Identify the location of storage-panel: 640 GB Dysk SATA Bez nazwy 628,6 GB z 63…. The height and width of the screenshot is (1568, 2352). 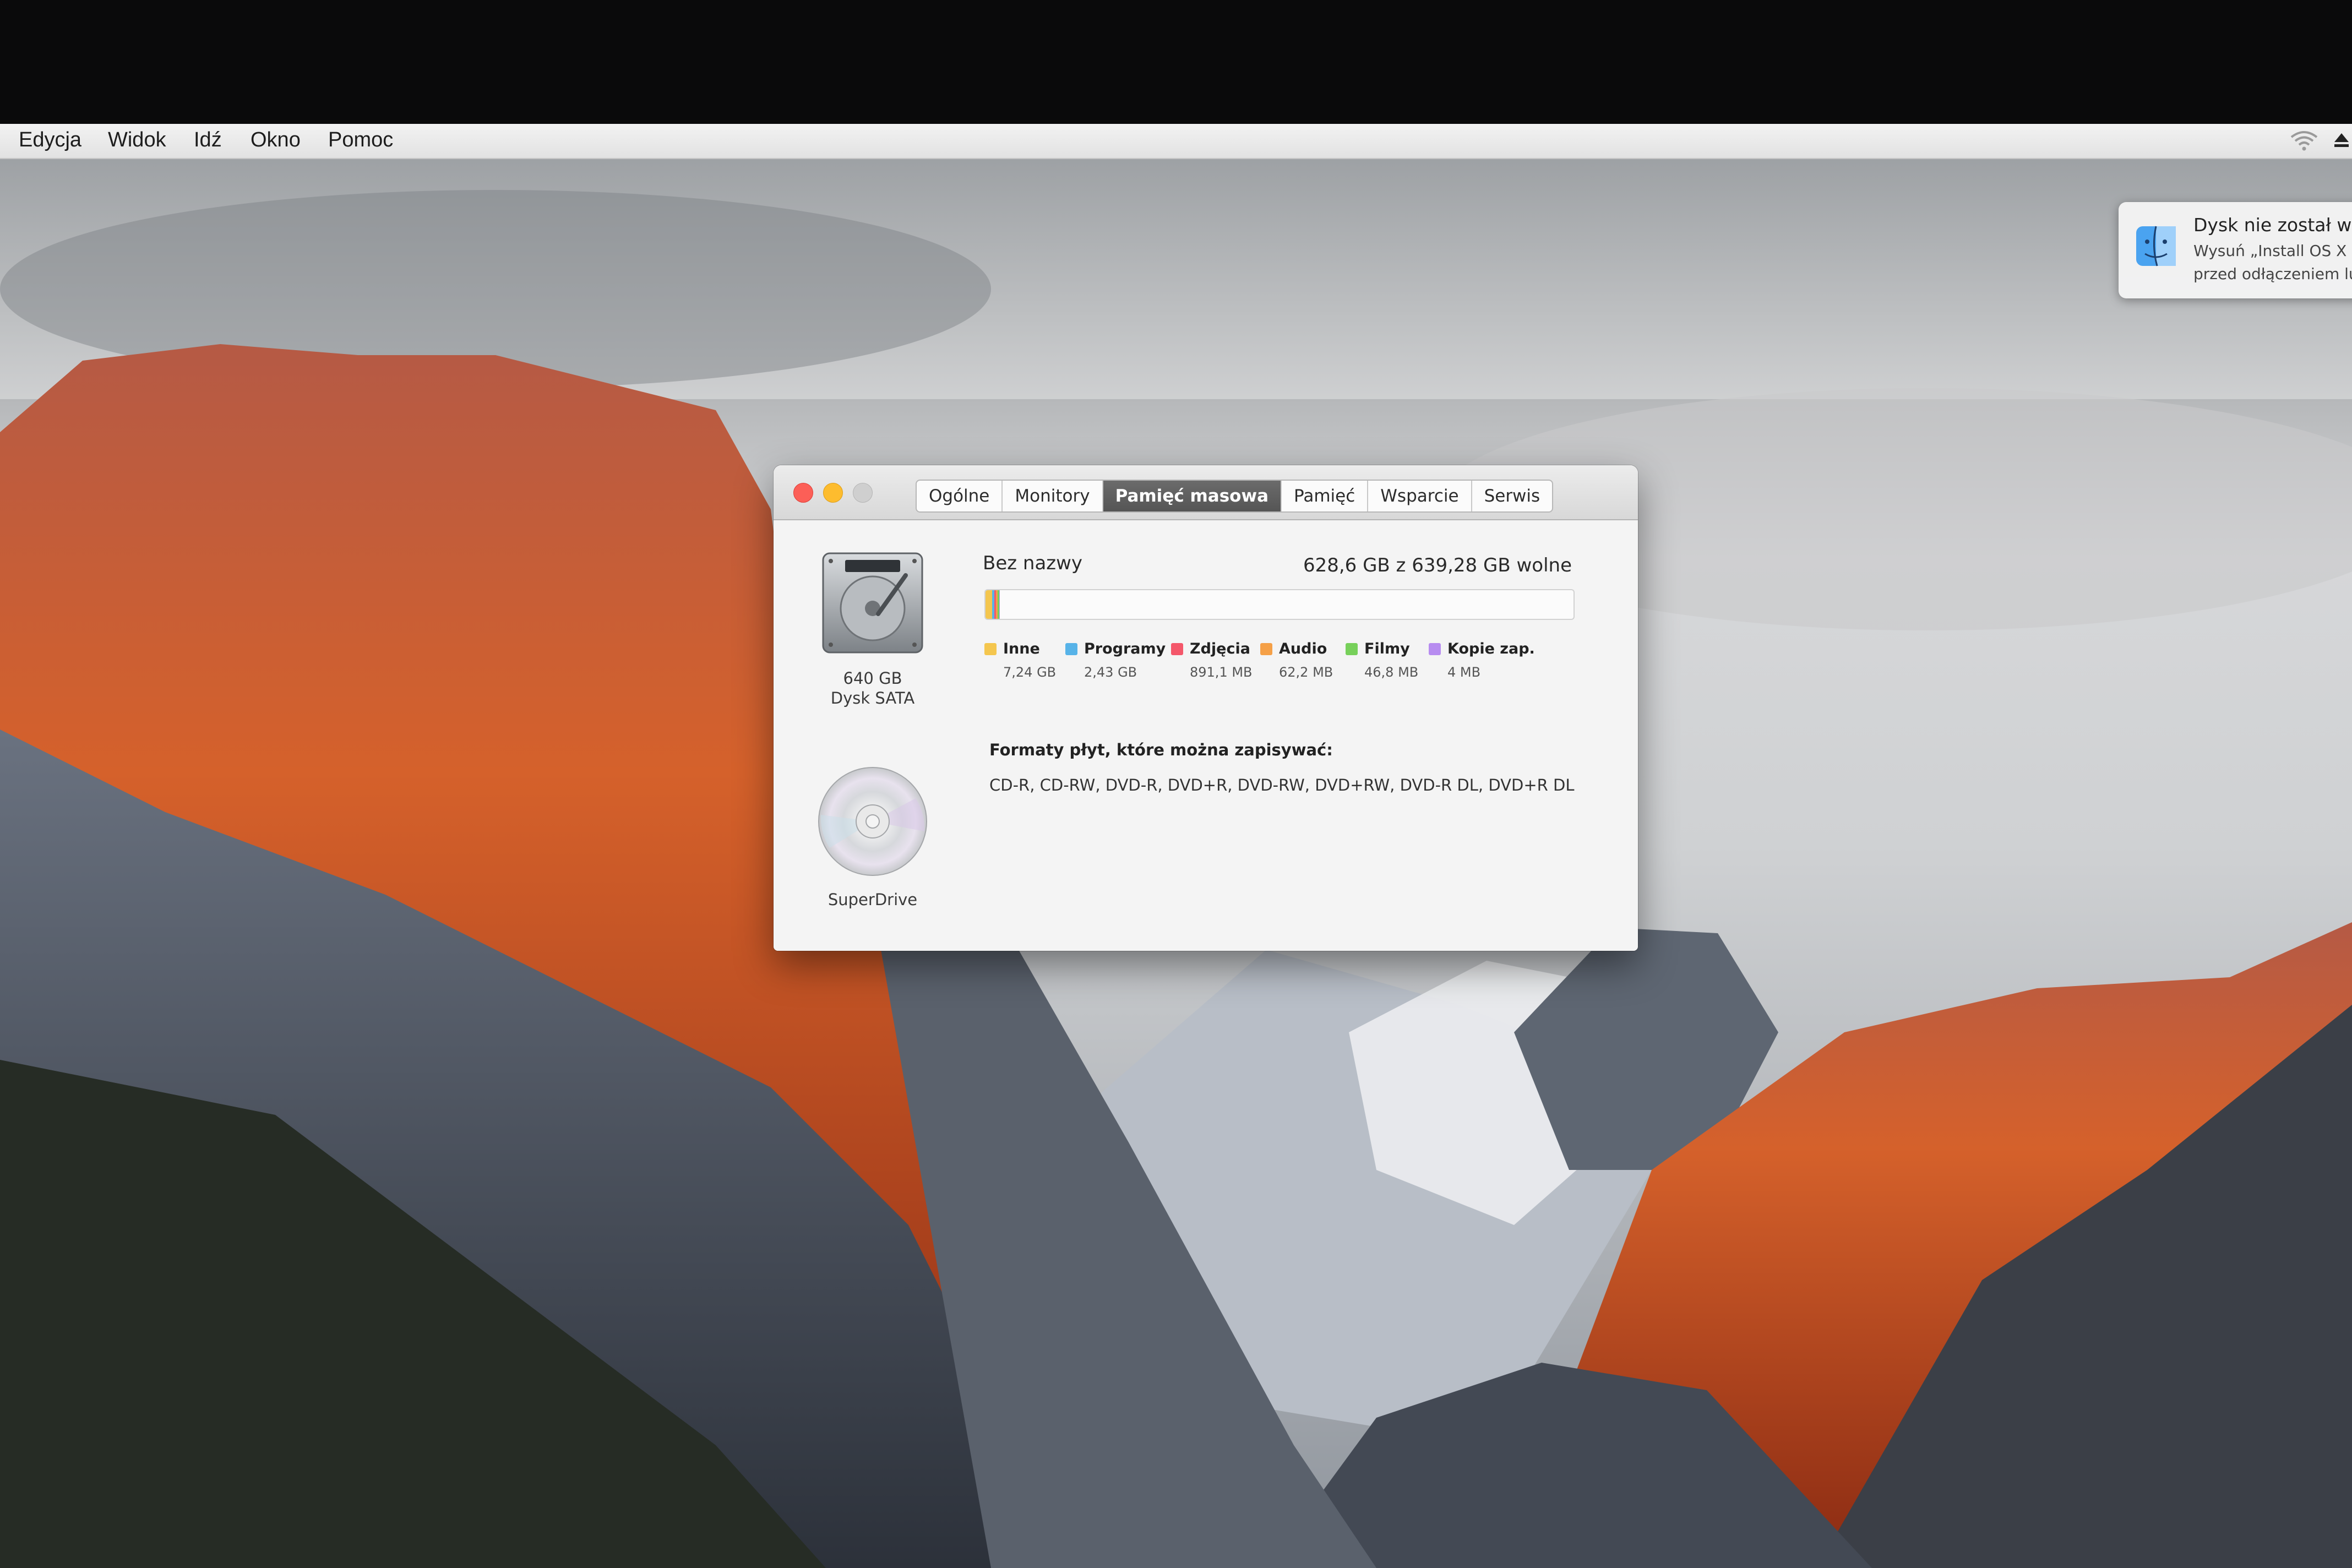
(1206, 735).